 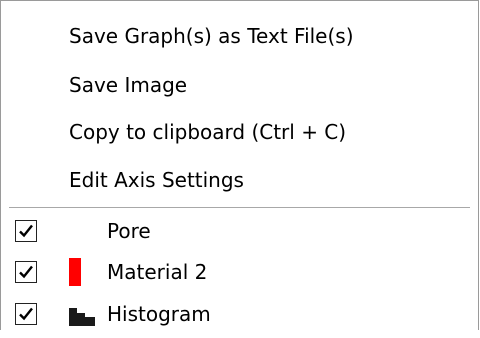 I want to click on save-graphs-as-text-menu-item: Save Graph(s) as Text File(s), so click(x=239, y=36).